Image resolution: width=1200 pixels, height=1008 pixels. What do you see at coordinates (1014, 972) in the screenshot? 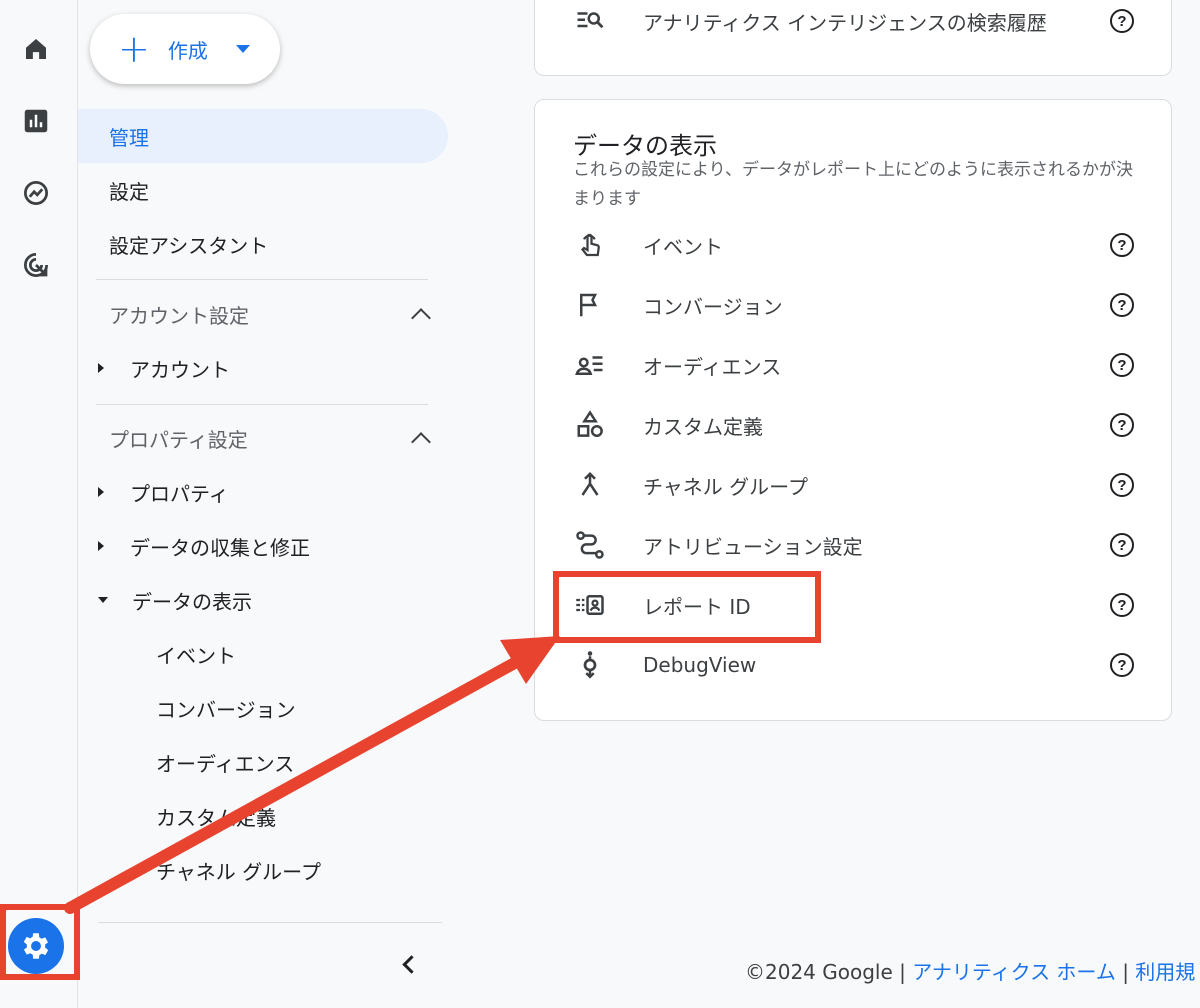
I see `footer-analytics-home-link: アナリティクス ホーム` at bounding box center [1014, 972].